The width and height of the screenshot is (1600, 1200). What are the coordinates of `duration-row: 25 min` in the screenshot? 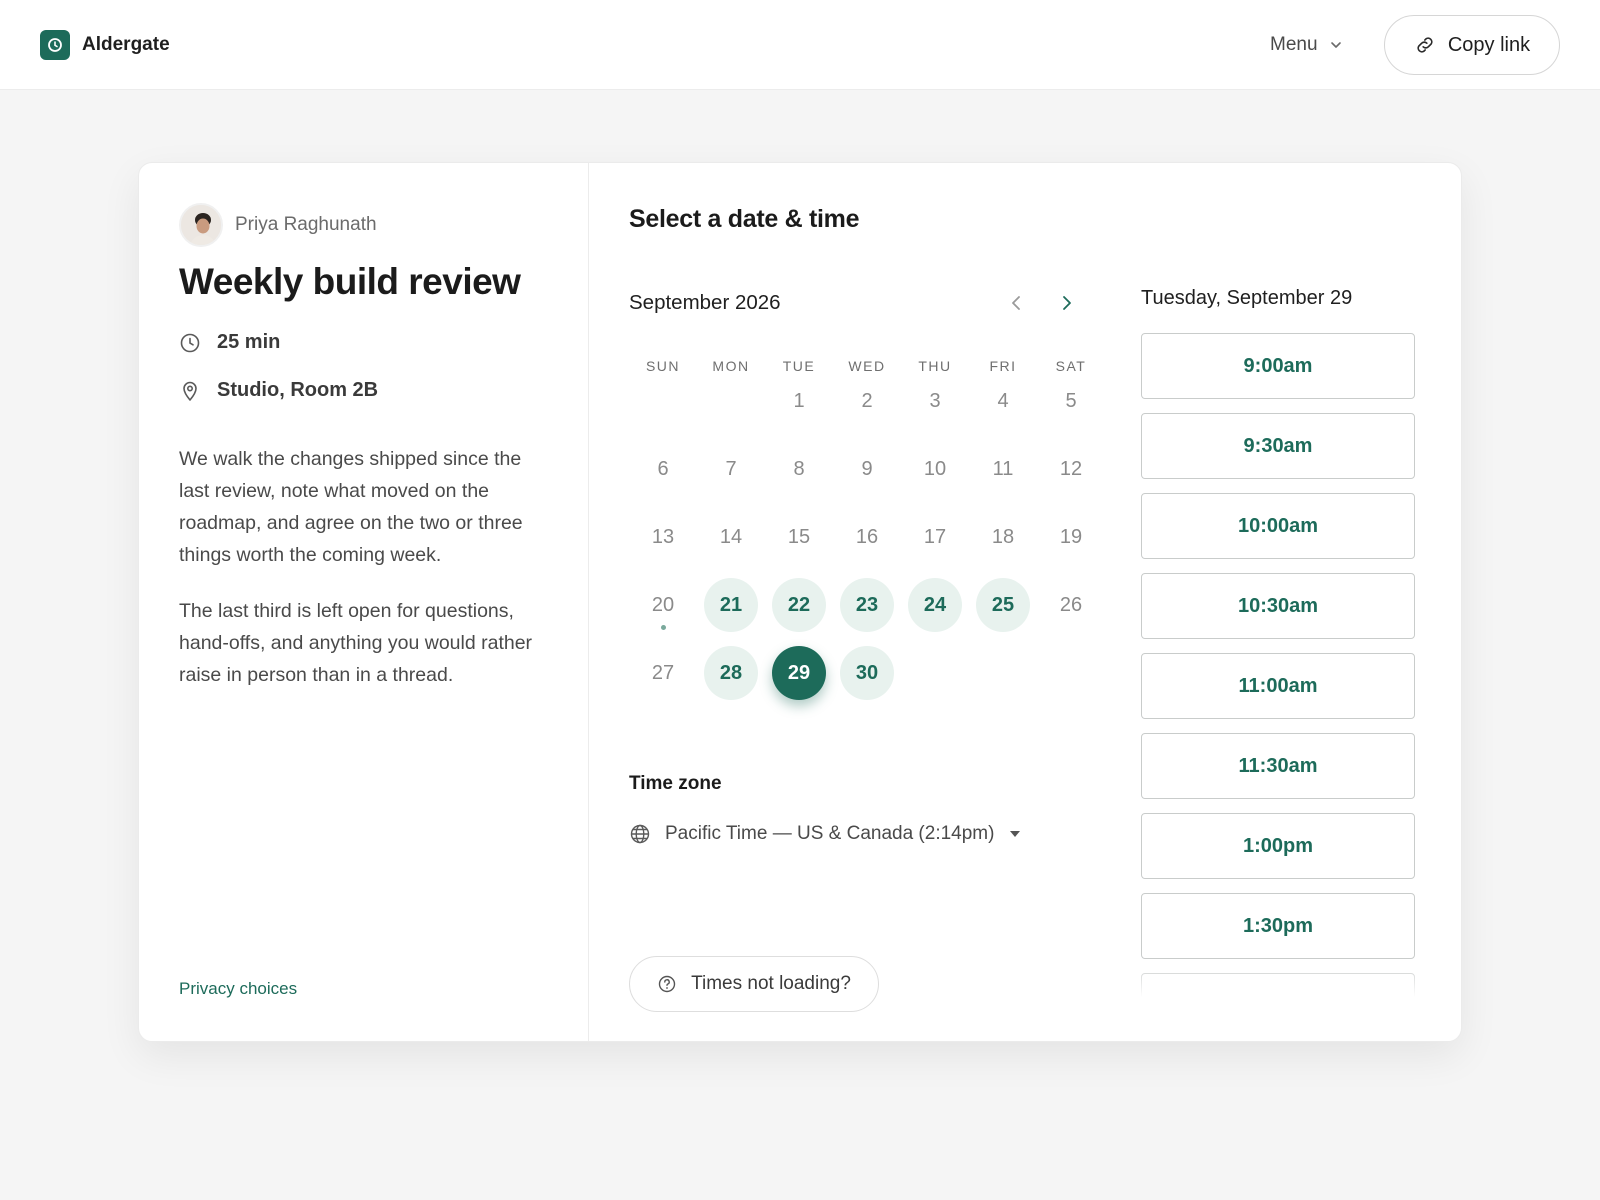 It's located at (229, 342).